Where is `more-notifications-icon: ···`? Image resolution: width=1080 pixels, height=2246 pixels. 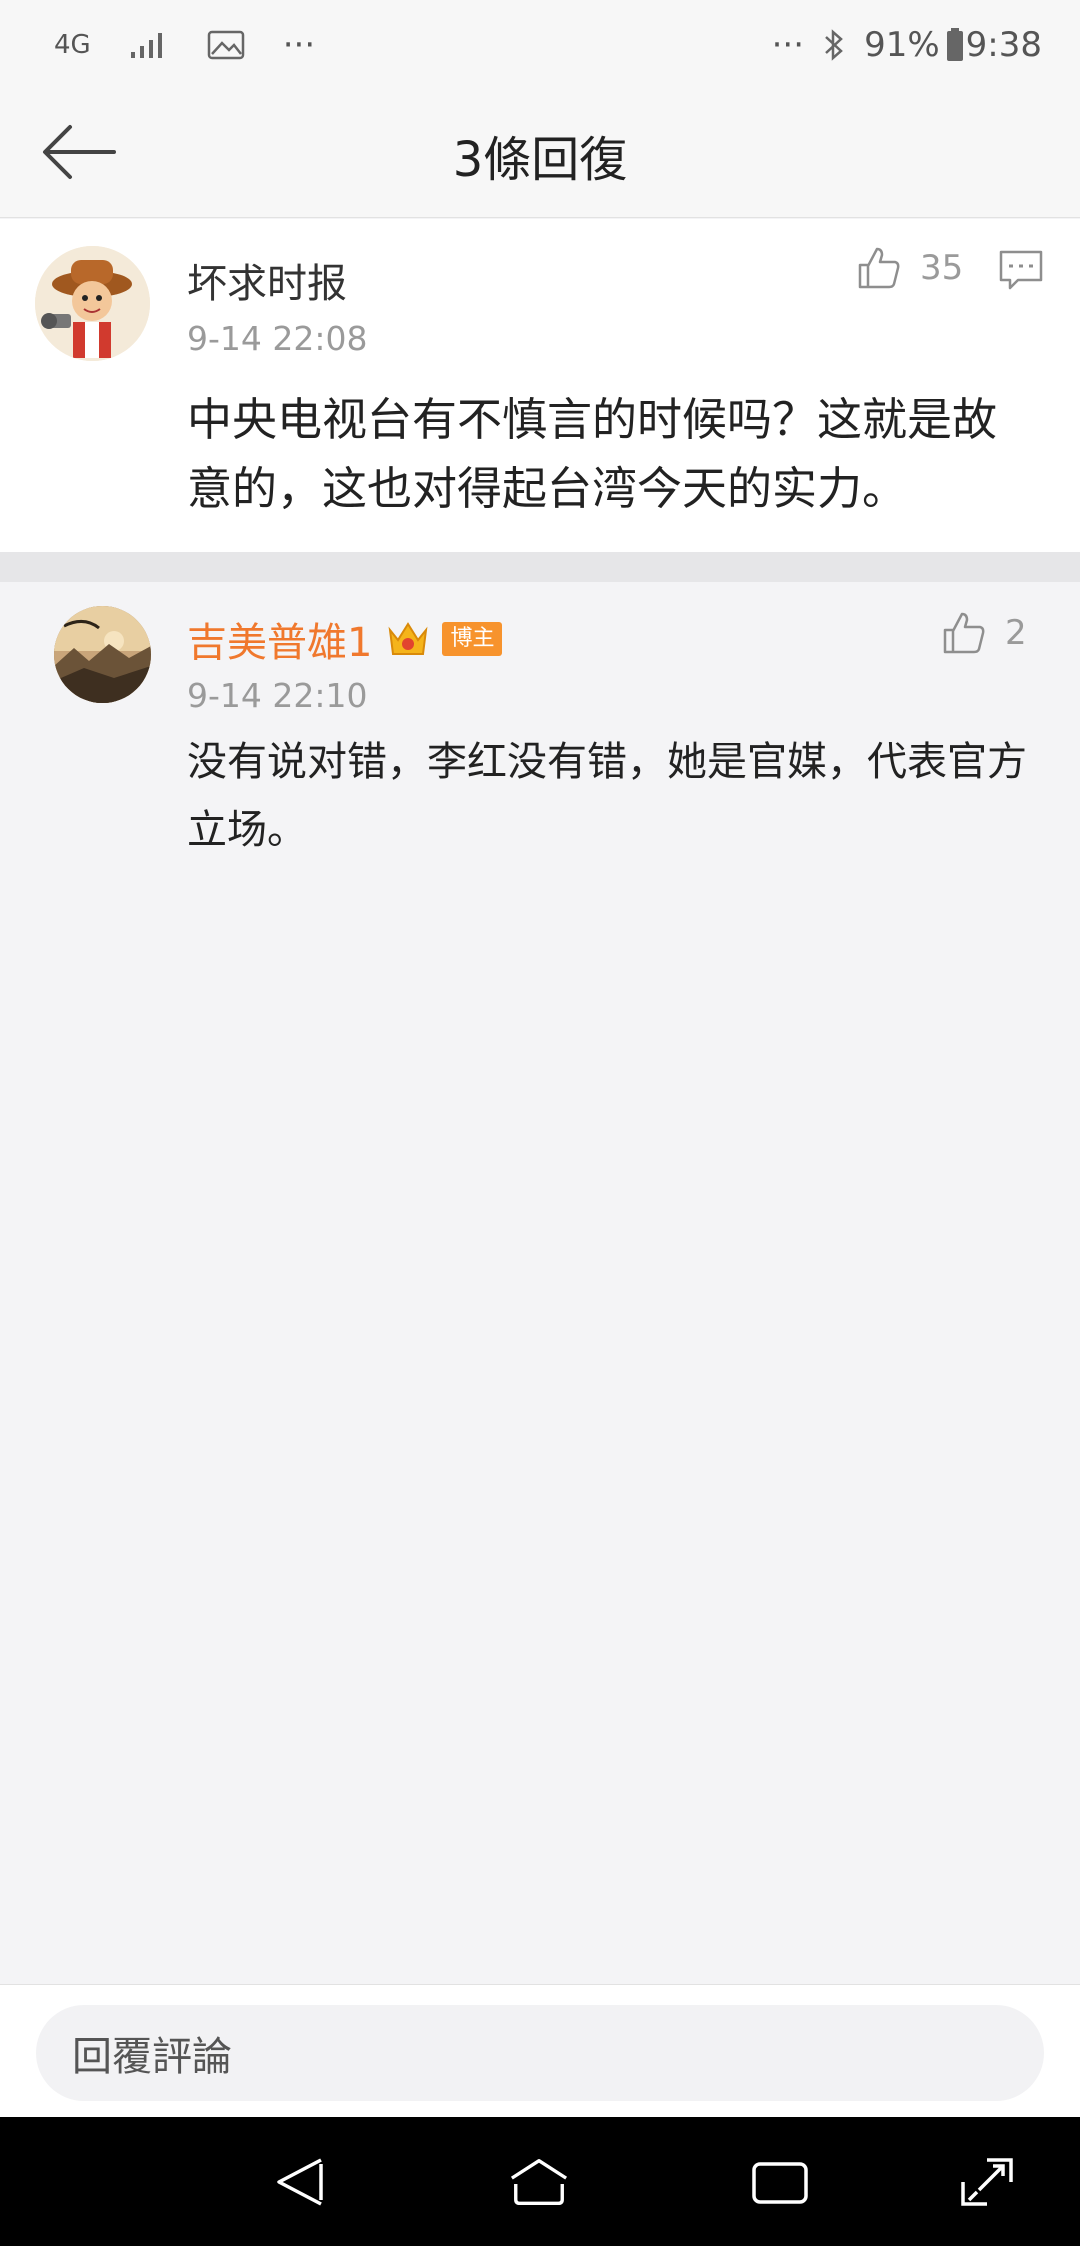
more-notifications-icon: ··· is located at coordinates (299, 45).